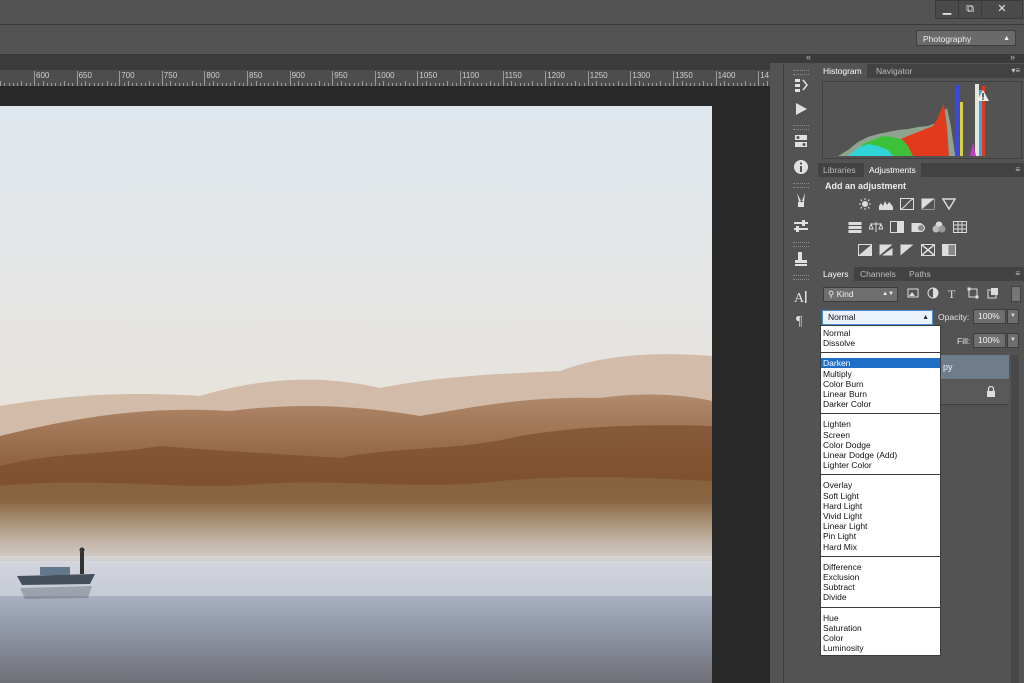 This screenshot has width=1024, height=683. I want to click on blend-mode-option: Color Dodge, so click(880, 445).